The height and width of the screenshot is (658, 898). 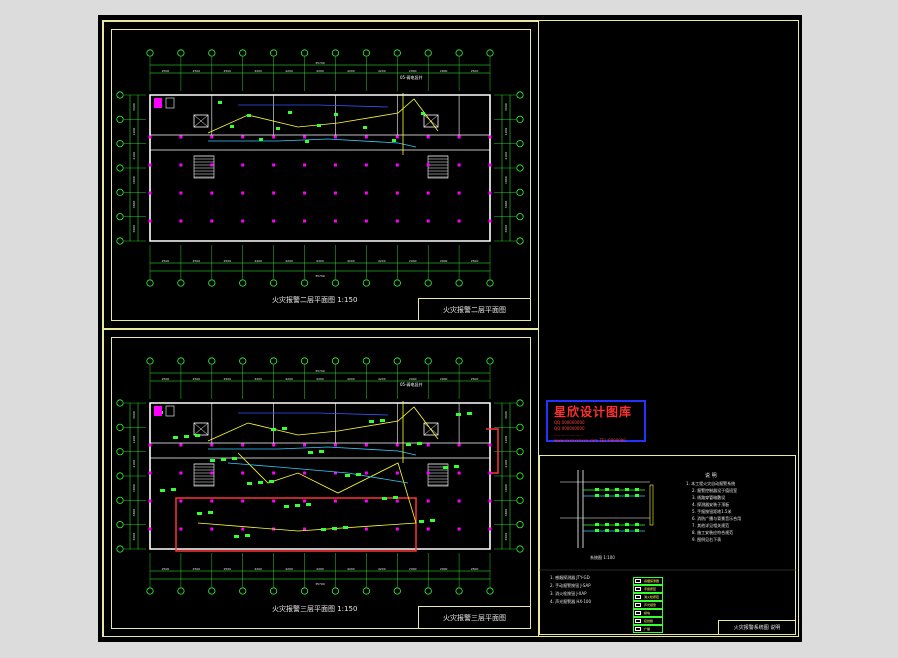 I want to click on note-line: 5. 手报按钮距地1.5米, so click(x=712, y=511).